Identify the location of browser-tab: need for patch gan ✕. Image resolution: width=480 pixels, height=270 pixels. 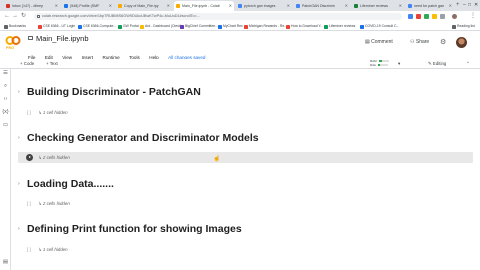
(430, 6).